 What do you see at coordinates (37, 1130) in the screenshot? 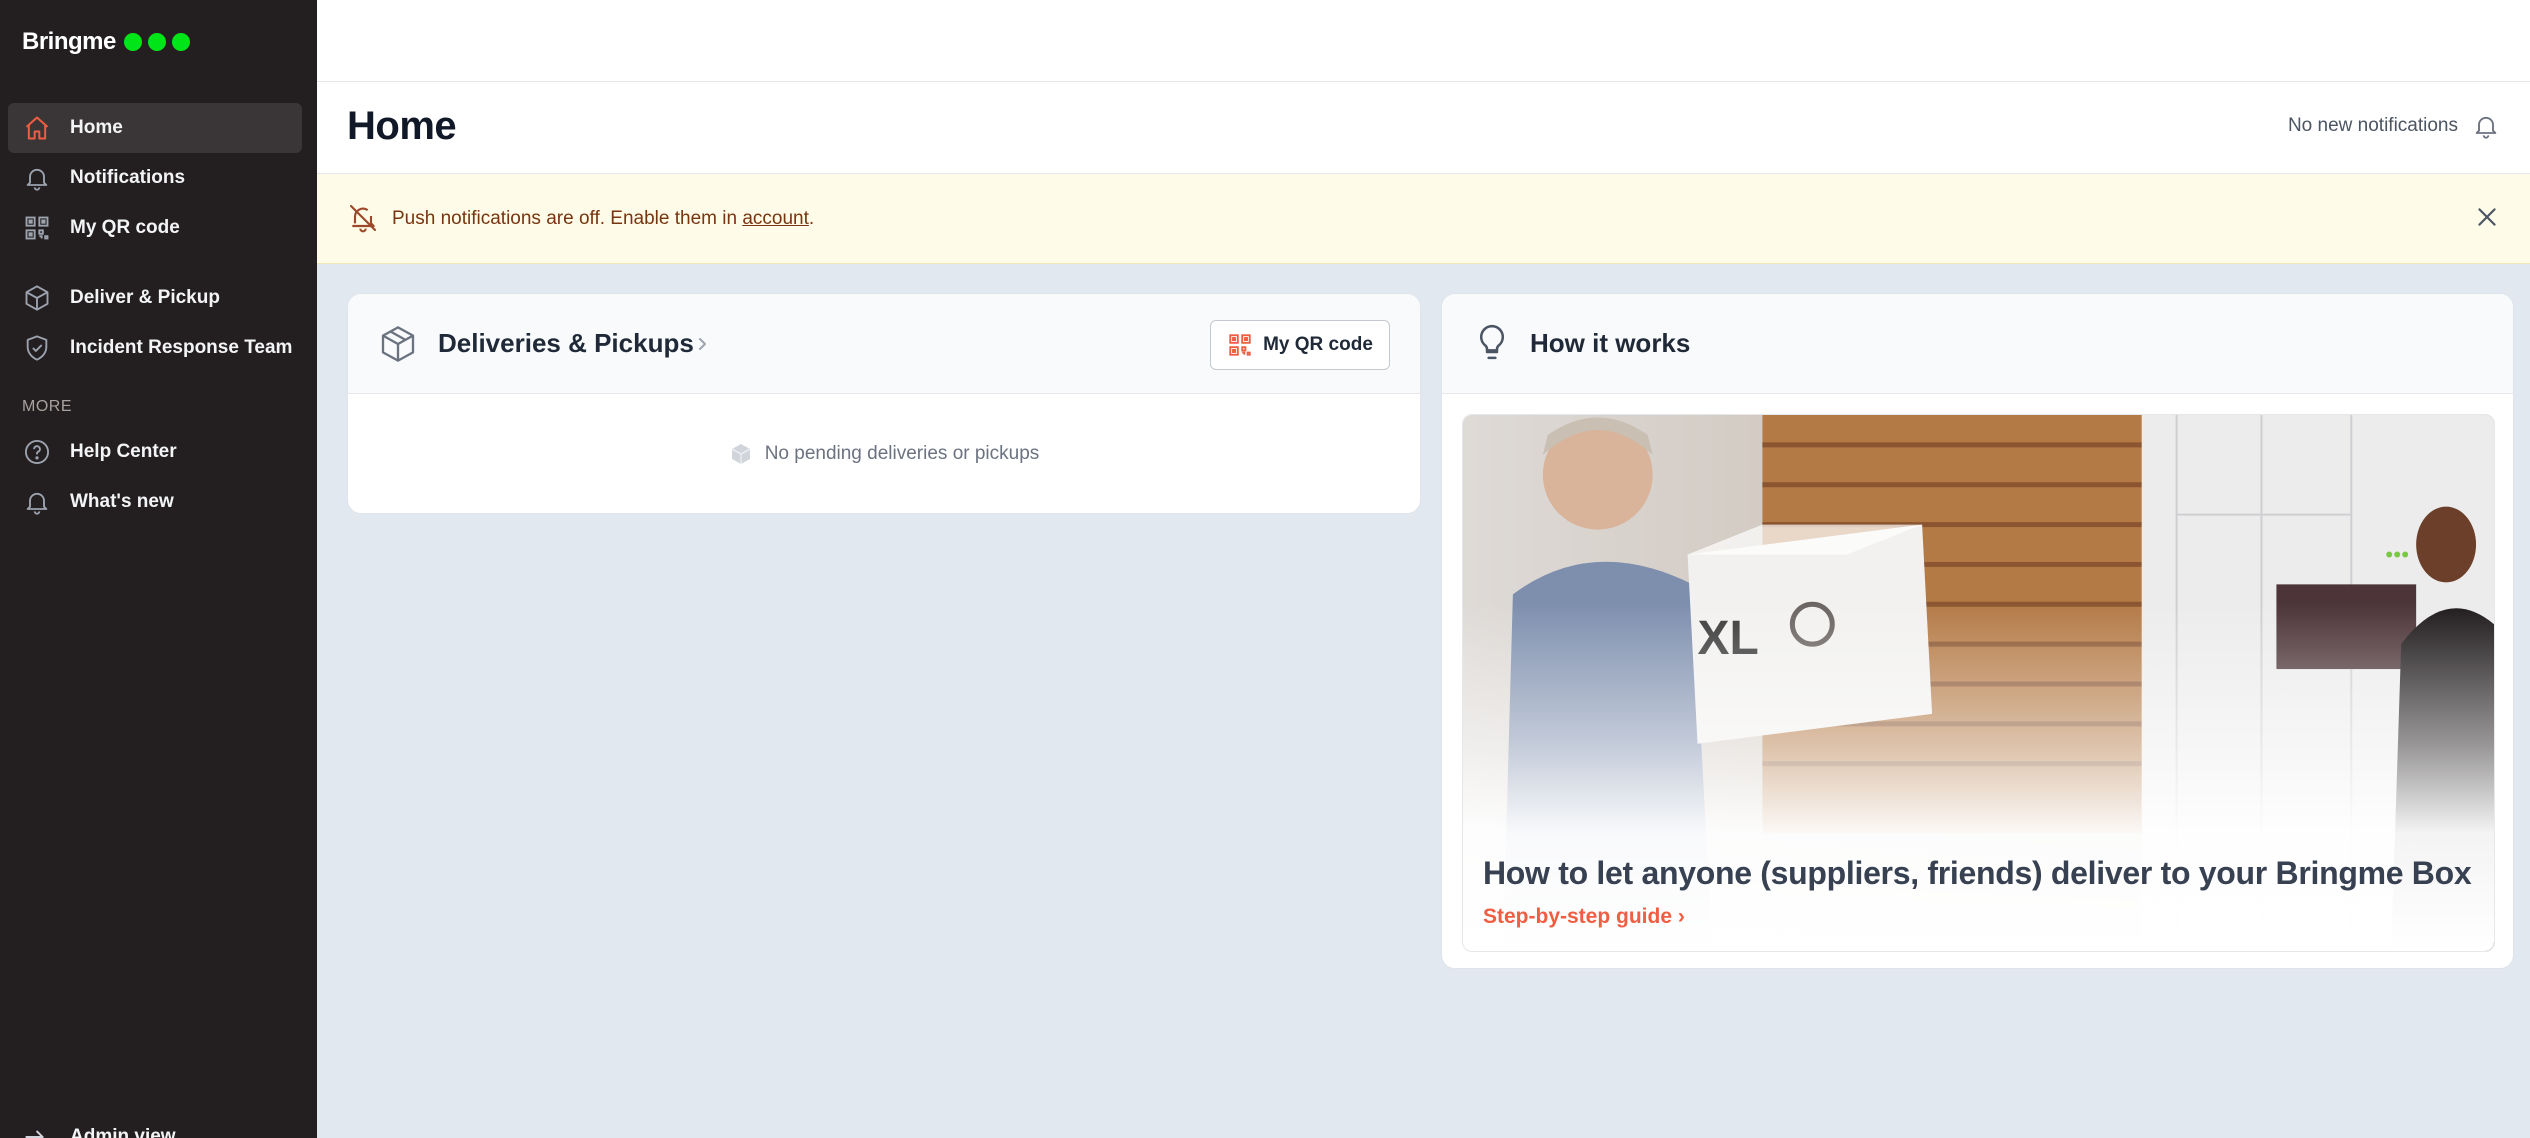
I see `arrow-right-icon` at bounding box center [37, 1130].